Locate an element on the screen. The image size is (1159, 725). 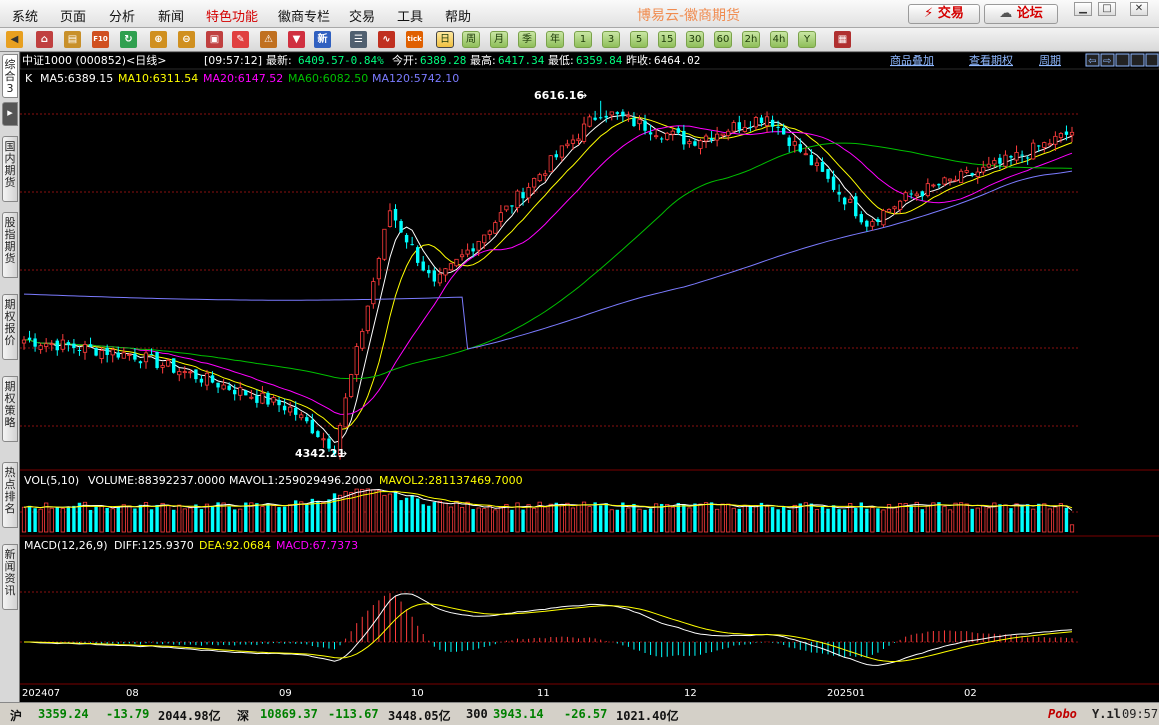
tab-option-strategy: 期权策略 is located at coordinates (10, 409).